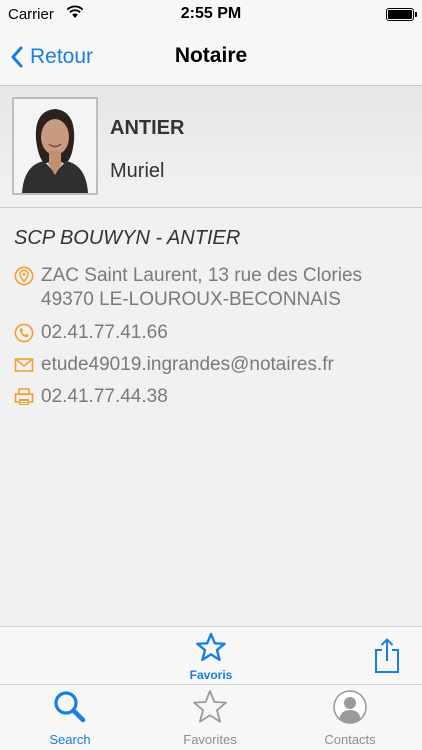  What do you see at coordinates (401, 14) in the screenshot?
I see `battery-icon` at bounding box center [401, 14].